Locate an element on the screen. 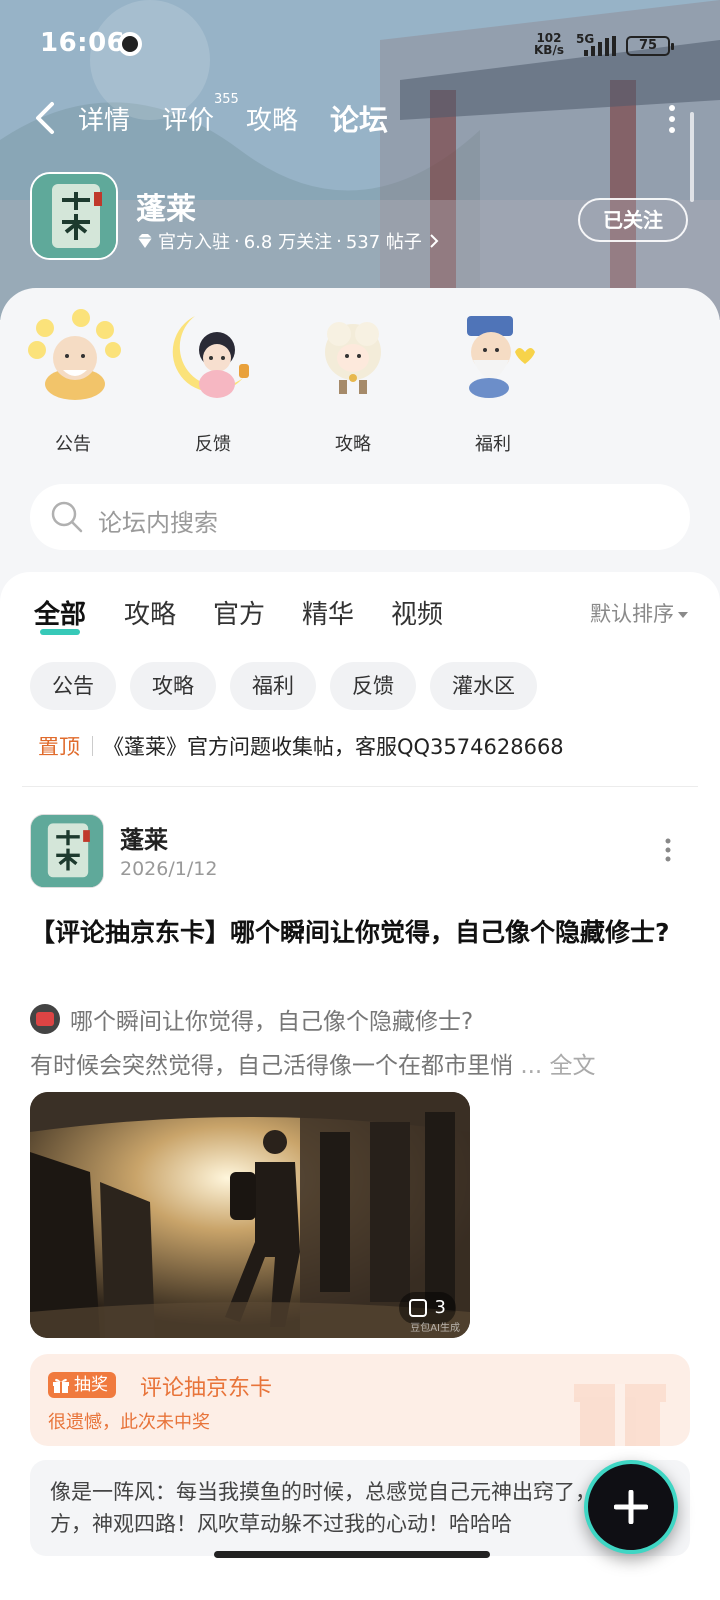 The height and width of the screenshot is (1600, 720). pinned-label: 置顶 is located at coordinates (59, 747).